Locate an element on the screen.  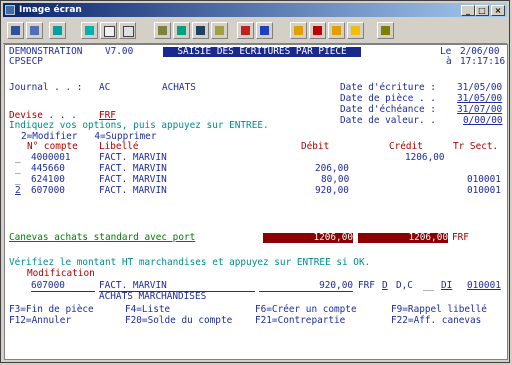
canevas-link: Canevas achats standard avec port is located at coordinates (102, 238).